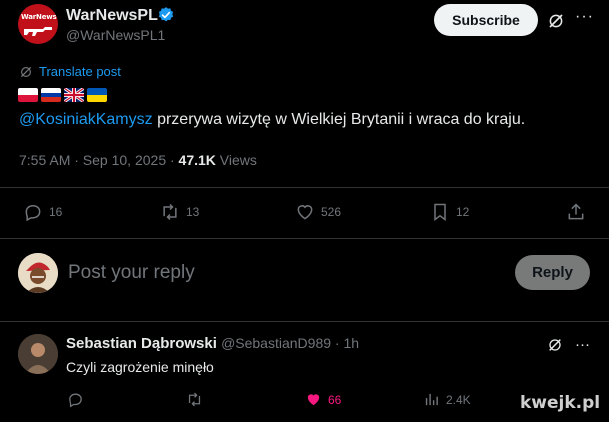 This screenshot has height=422, width=609. Describe the element at coordinates (318, 212) in the screenshot. I see `like-action: 526` at that location.